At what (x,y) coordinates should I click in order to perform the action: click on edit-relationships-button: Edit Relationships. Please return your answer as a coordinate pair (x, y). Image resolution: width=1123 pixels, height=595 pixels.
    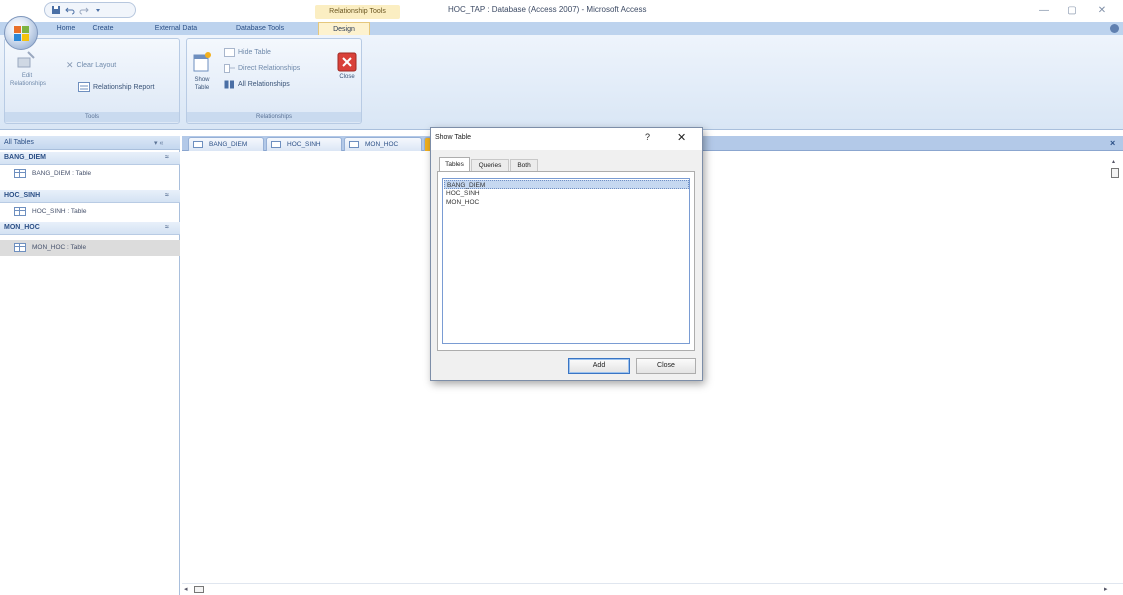
    Looking at the image, I should click on (28, 78).